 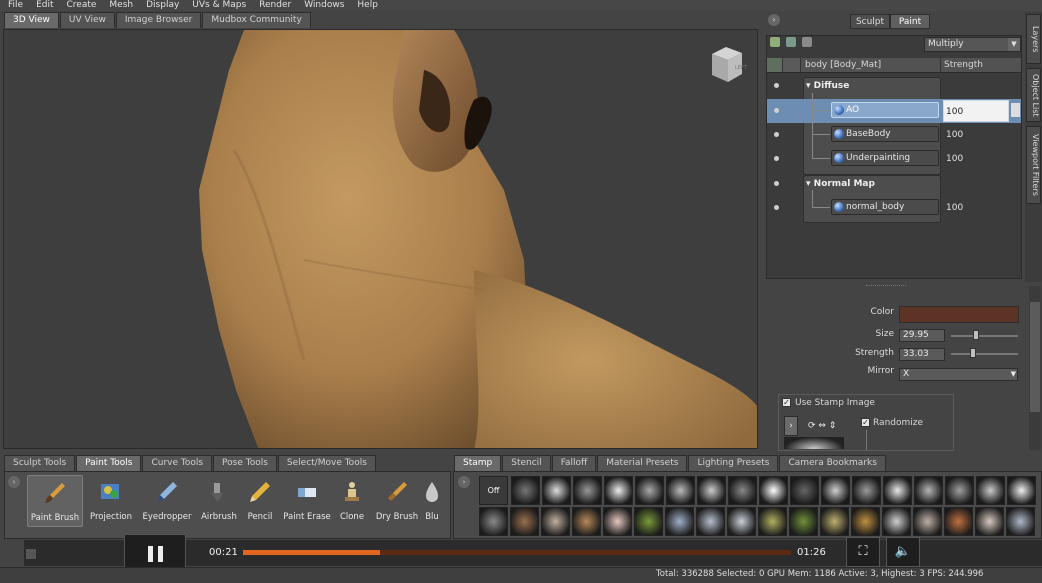 I want to click on properties-scrollbar, so click(x=1035, y=368).